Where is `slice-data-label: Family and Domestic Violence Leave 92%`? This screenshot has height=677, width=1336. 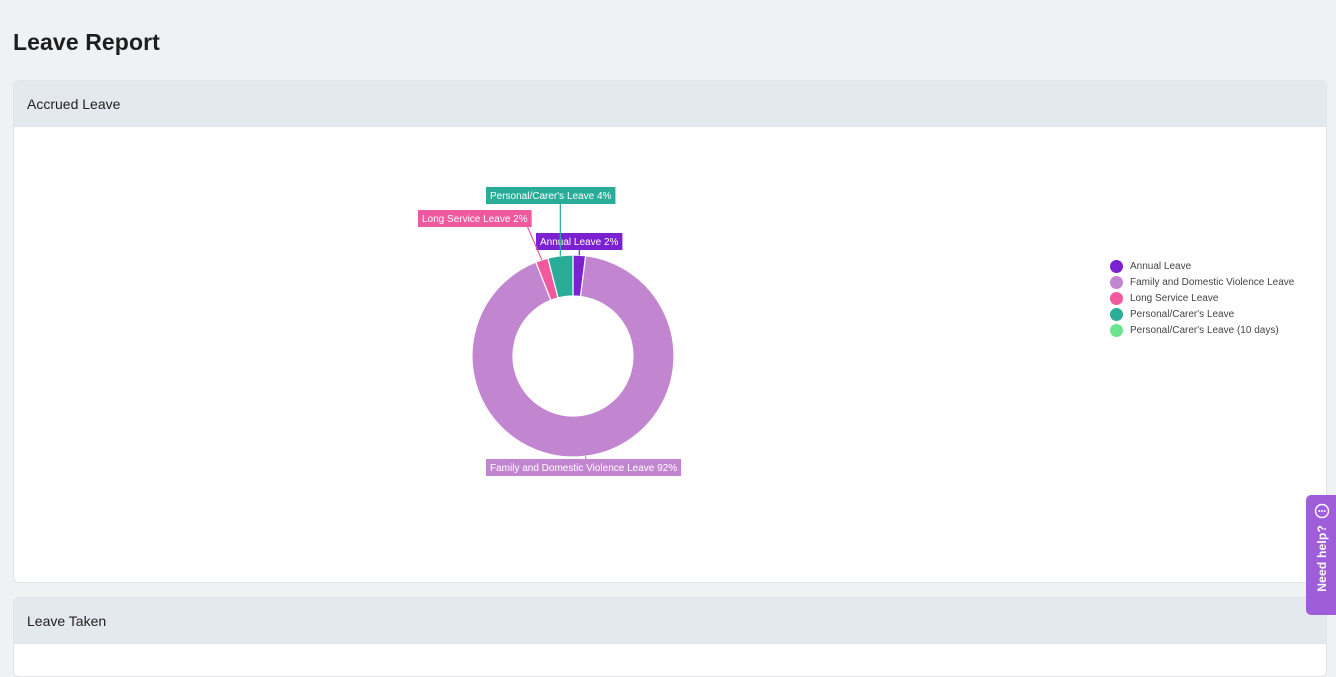
slice-data-label: Family and Domestic Violence Leave 92% is located at coordinates (583, 468).